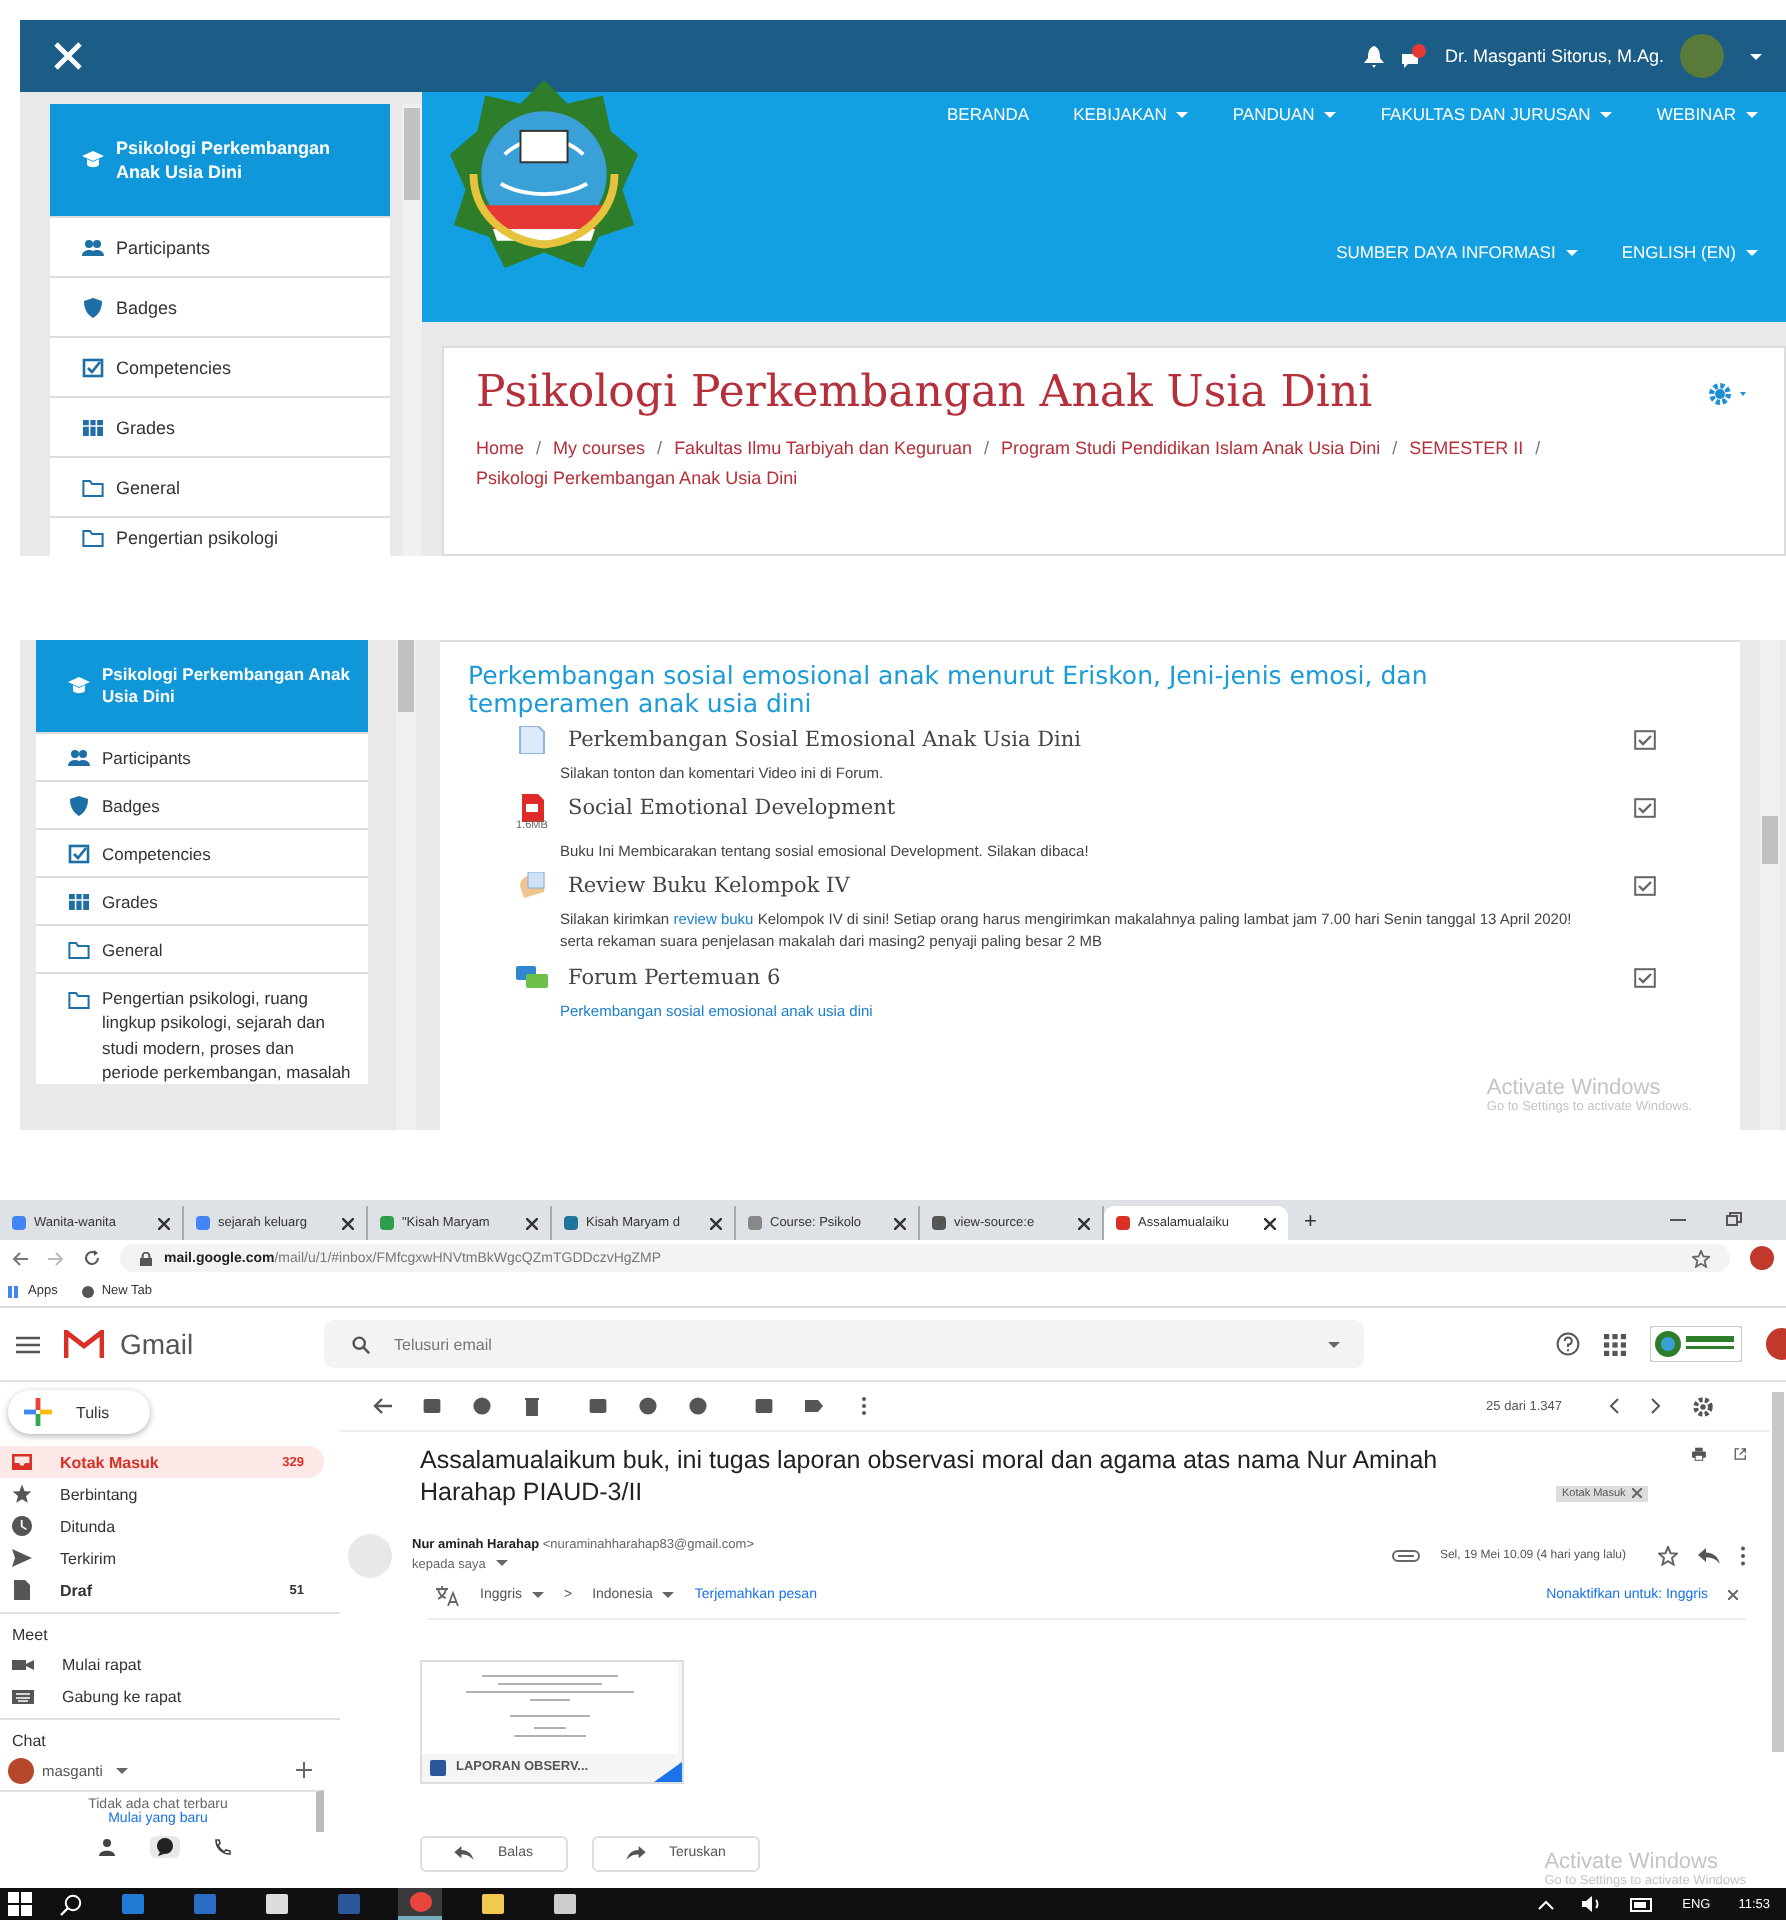 The width and height of the screenshot is (1786, 1920). Describe the element at coordinates (79, 805) in the screenshot. I see `shield-icon` at that location.